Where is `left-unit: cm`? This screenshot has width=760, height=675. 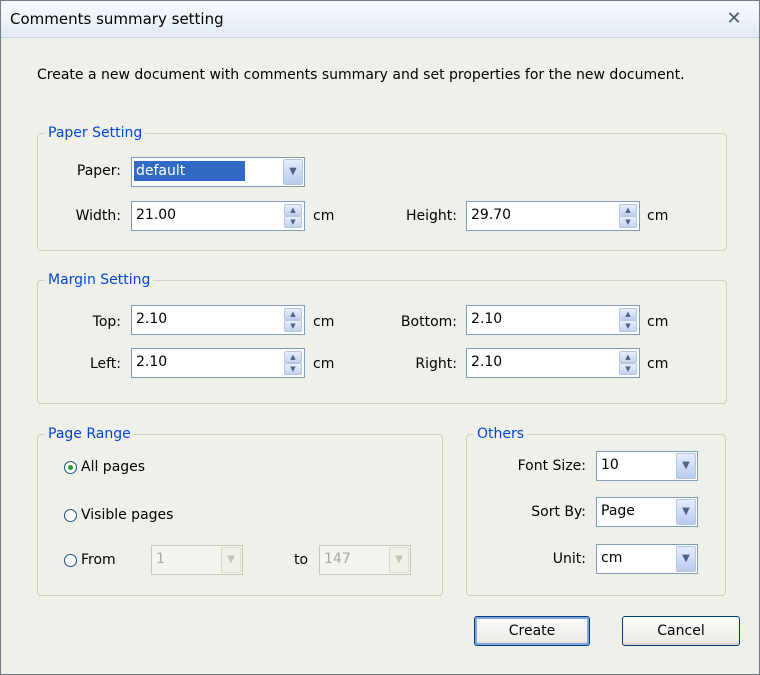 left-unit: cm is located at coordinates (324, 364).